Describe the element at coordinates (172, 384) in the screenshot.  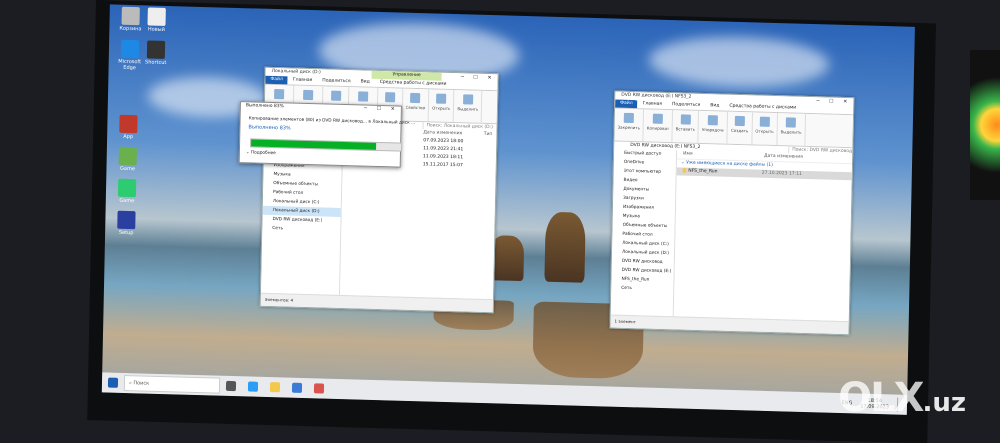
I see `taskbar-search: ⌕ Поиск` at that location.